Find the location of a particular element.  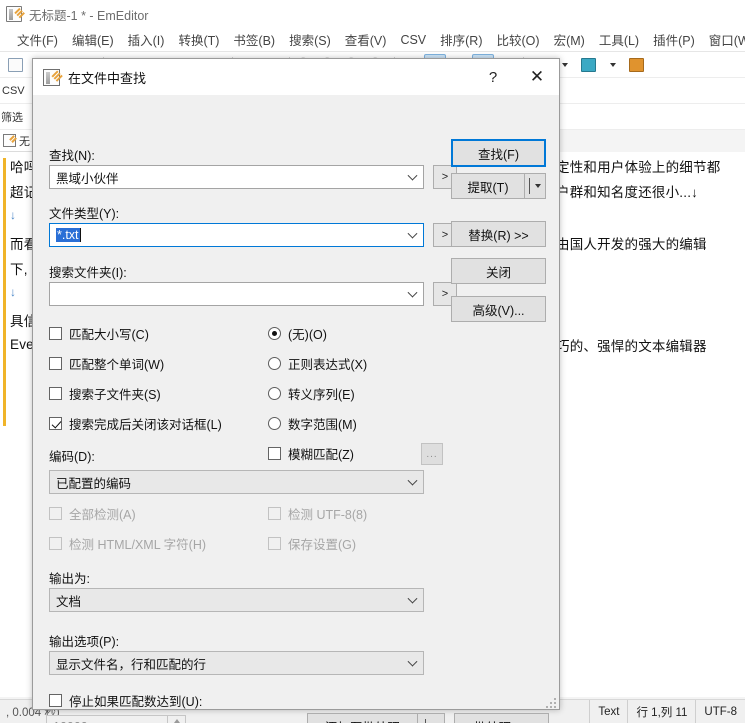

save-settings-label: 保存设置(G) is located at coordinates (322, 545).